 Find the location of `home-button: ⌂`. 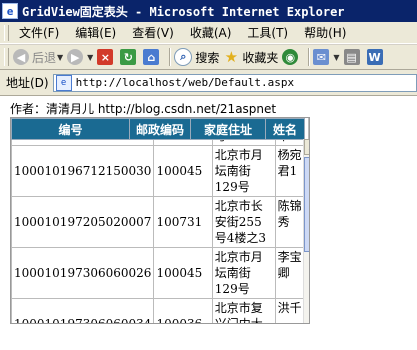

home-button: ⌂ is located at coordinates (152, 57).